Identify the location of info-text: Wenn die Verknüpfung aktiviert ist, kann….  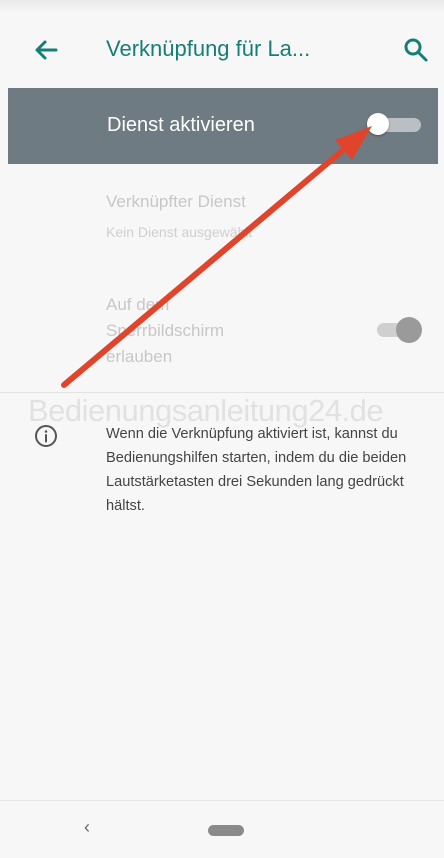
(256, 470).